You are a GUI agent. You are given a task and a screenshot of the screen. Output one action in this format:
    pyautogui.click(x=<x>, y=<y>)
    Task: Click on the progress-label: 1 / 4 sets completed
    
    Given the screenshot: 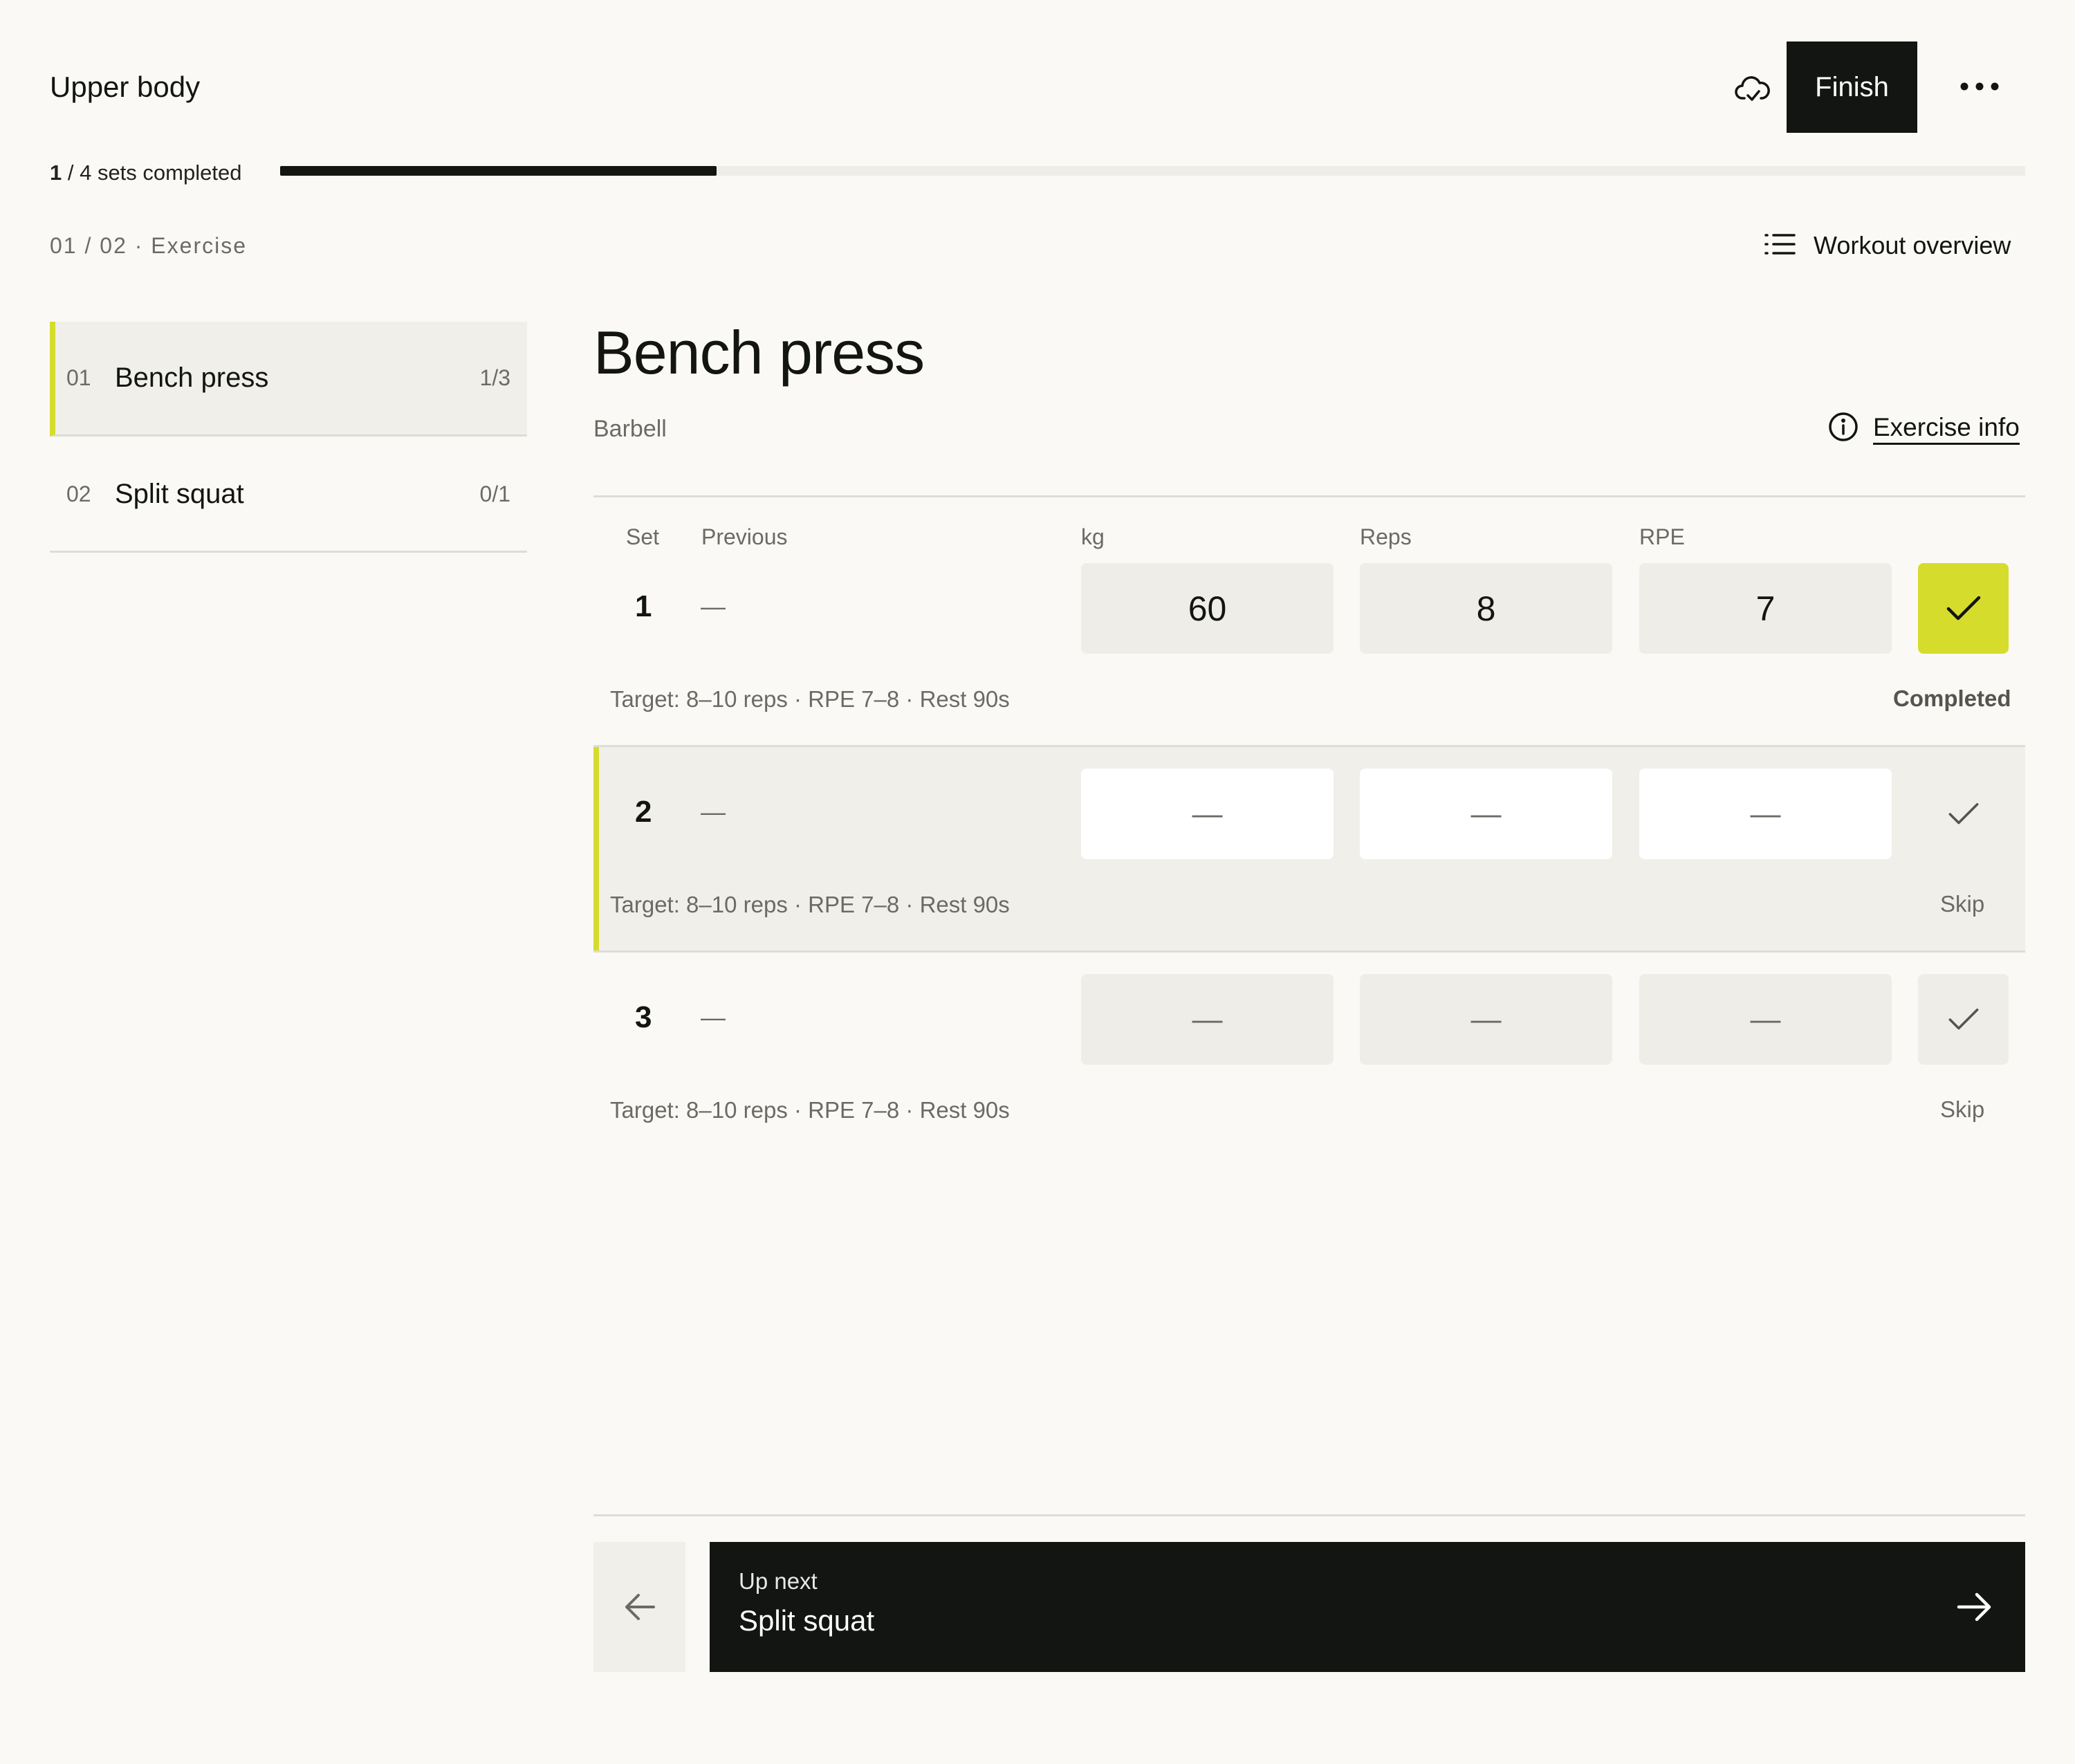 What is the action you would take?
    pyautogui.click(x=145, y=173)
    